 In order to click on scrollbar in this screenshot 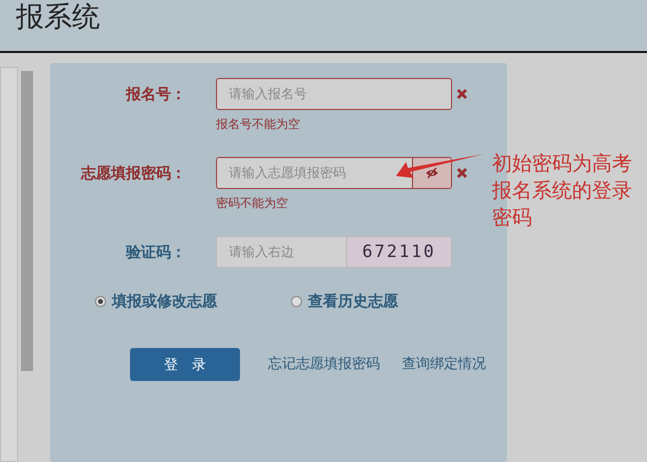, I will do `click(27, 221)`.